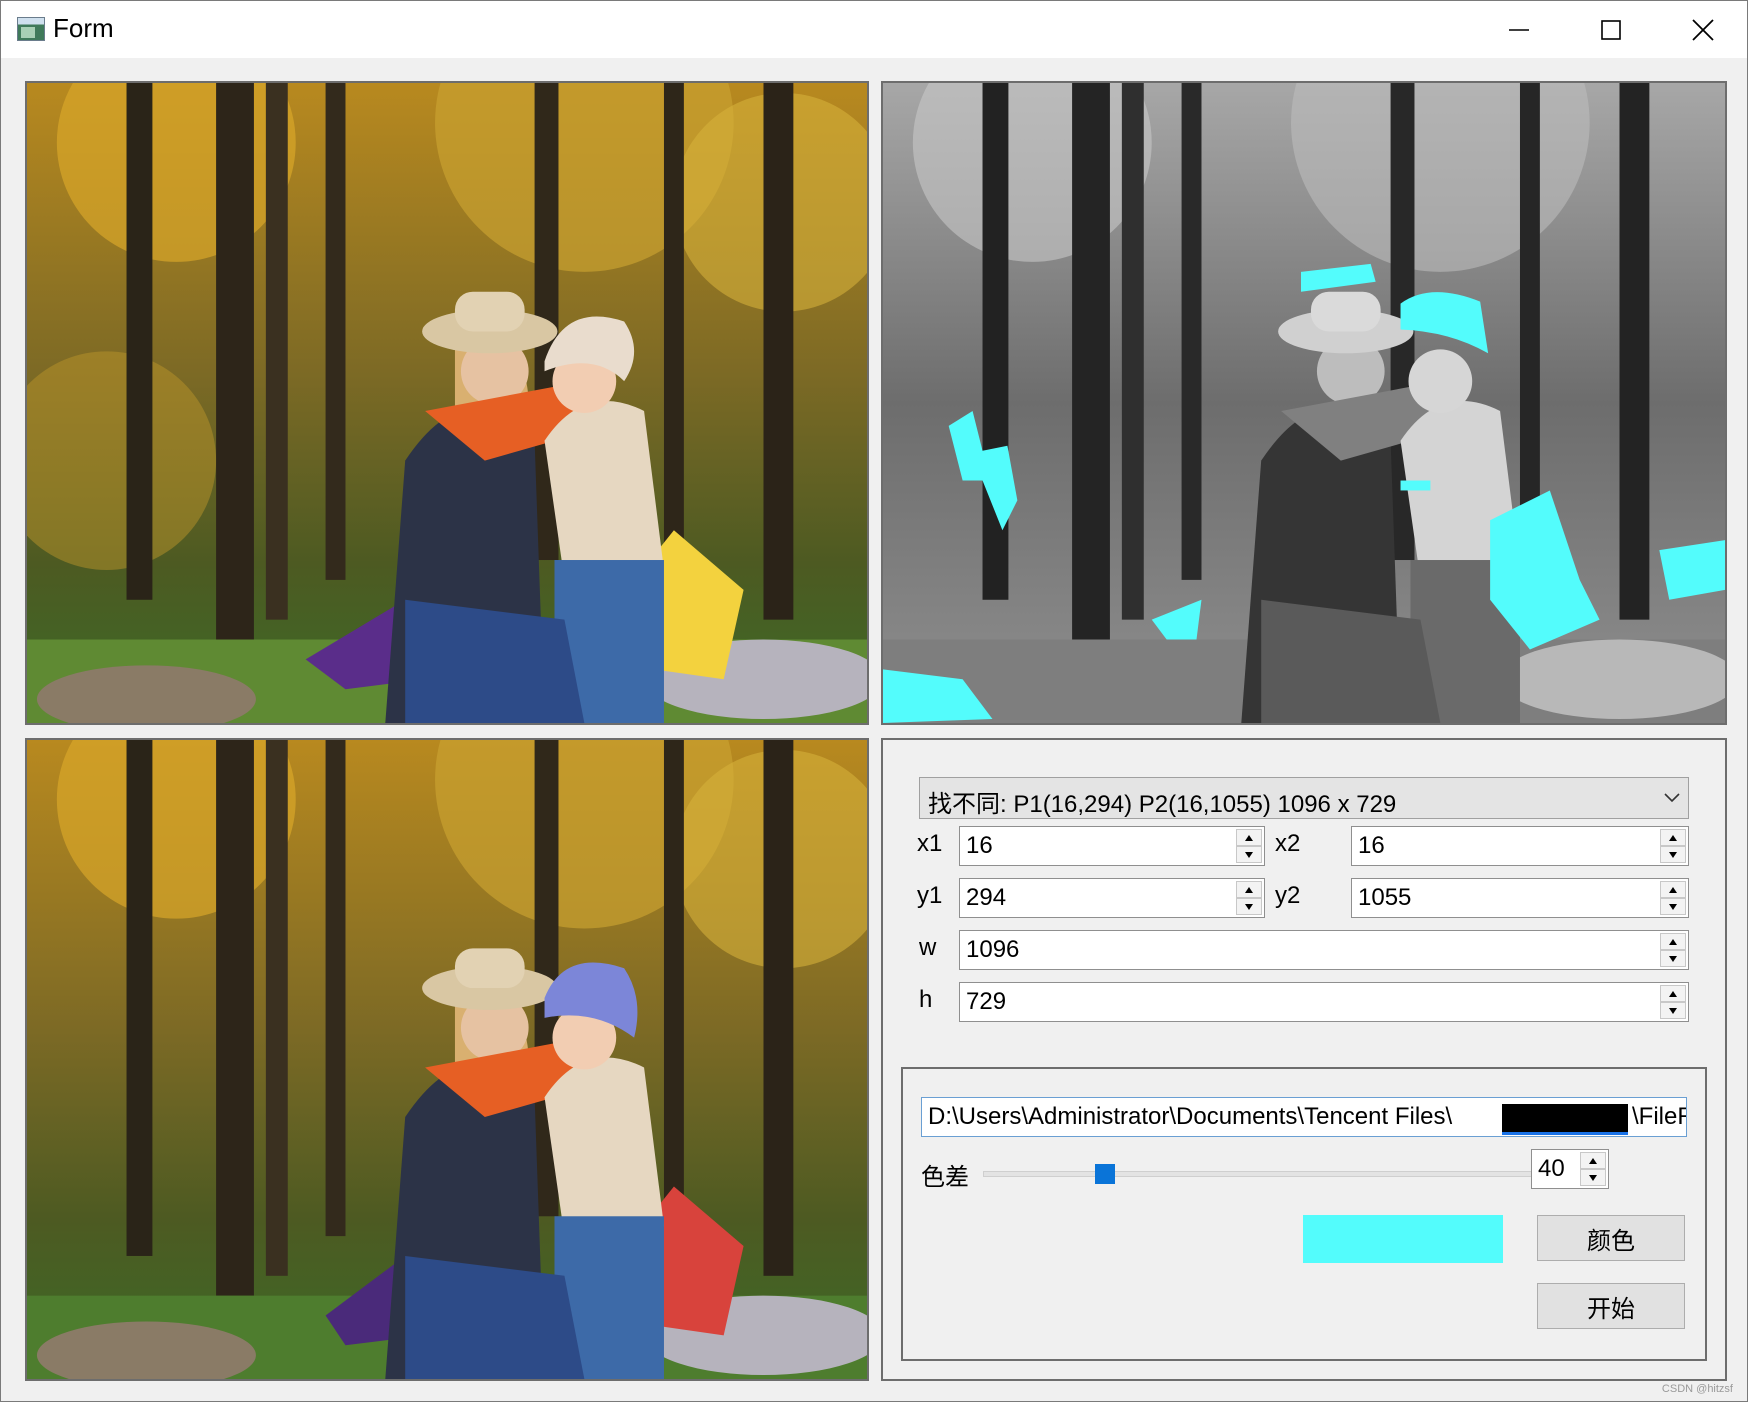 Image resolution: width=1750 pixels, height=1404 pixels. Describe the element at coordinates (1112, 846) in the screenshot. I see `x1-spinbox: 16` at that location.